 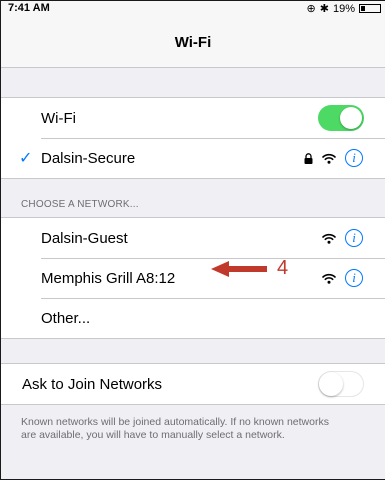 I want to click on page-title: Wi-Fi, so click(x=193, y=42).